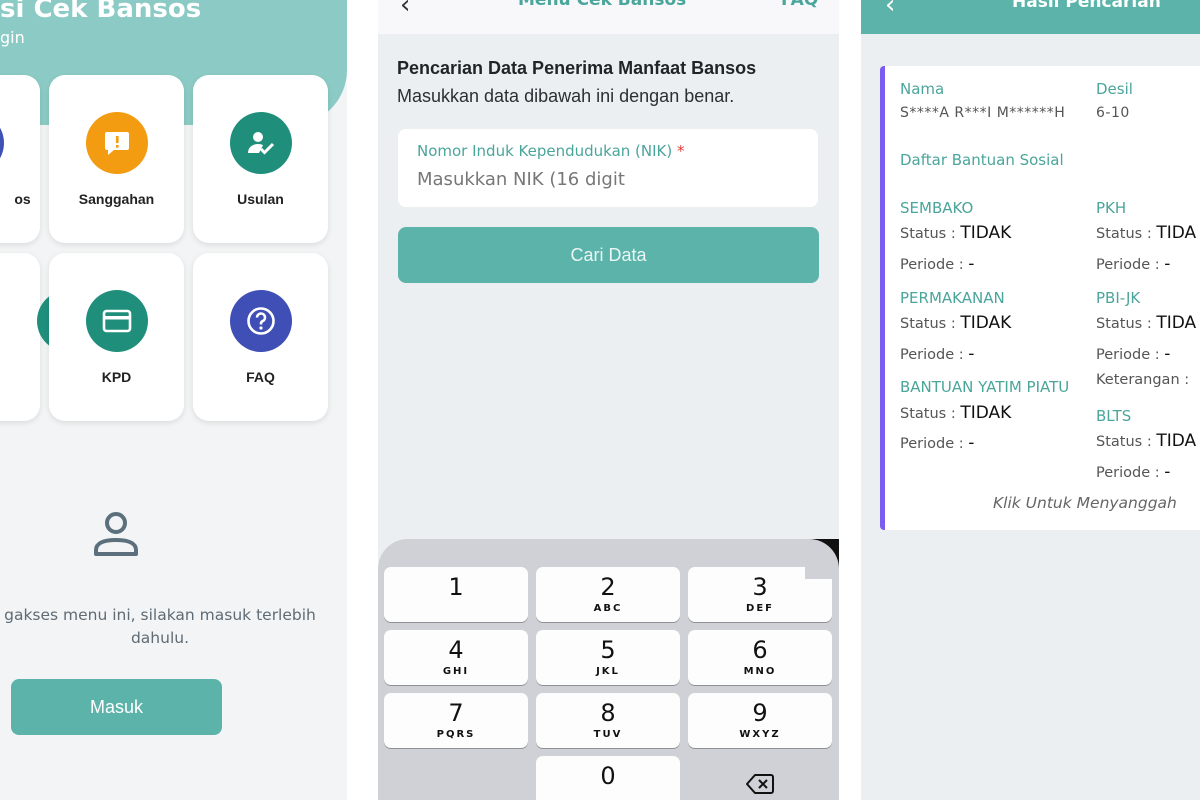 This screenshot has width=1200, height=800. I want to click on delete-key, so click(760, 778).